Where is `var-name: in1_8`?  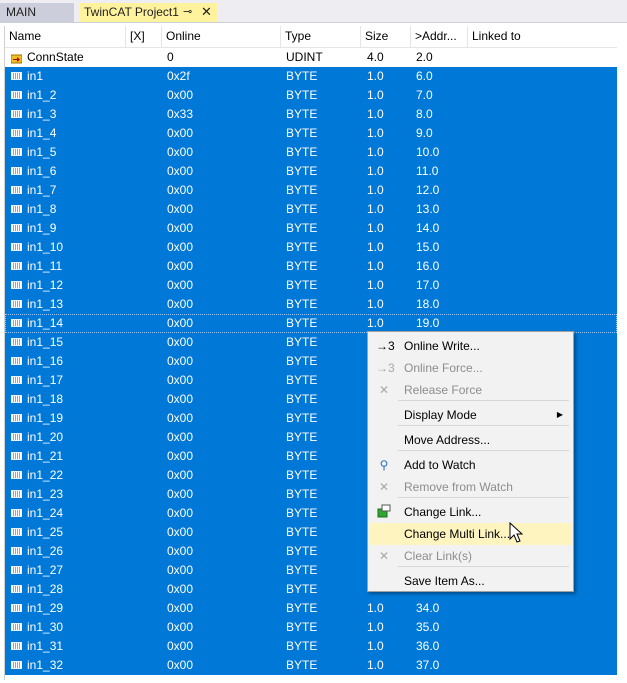
var-name: in1_8 is located at coordinates (42, 209).